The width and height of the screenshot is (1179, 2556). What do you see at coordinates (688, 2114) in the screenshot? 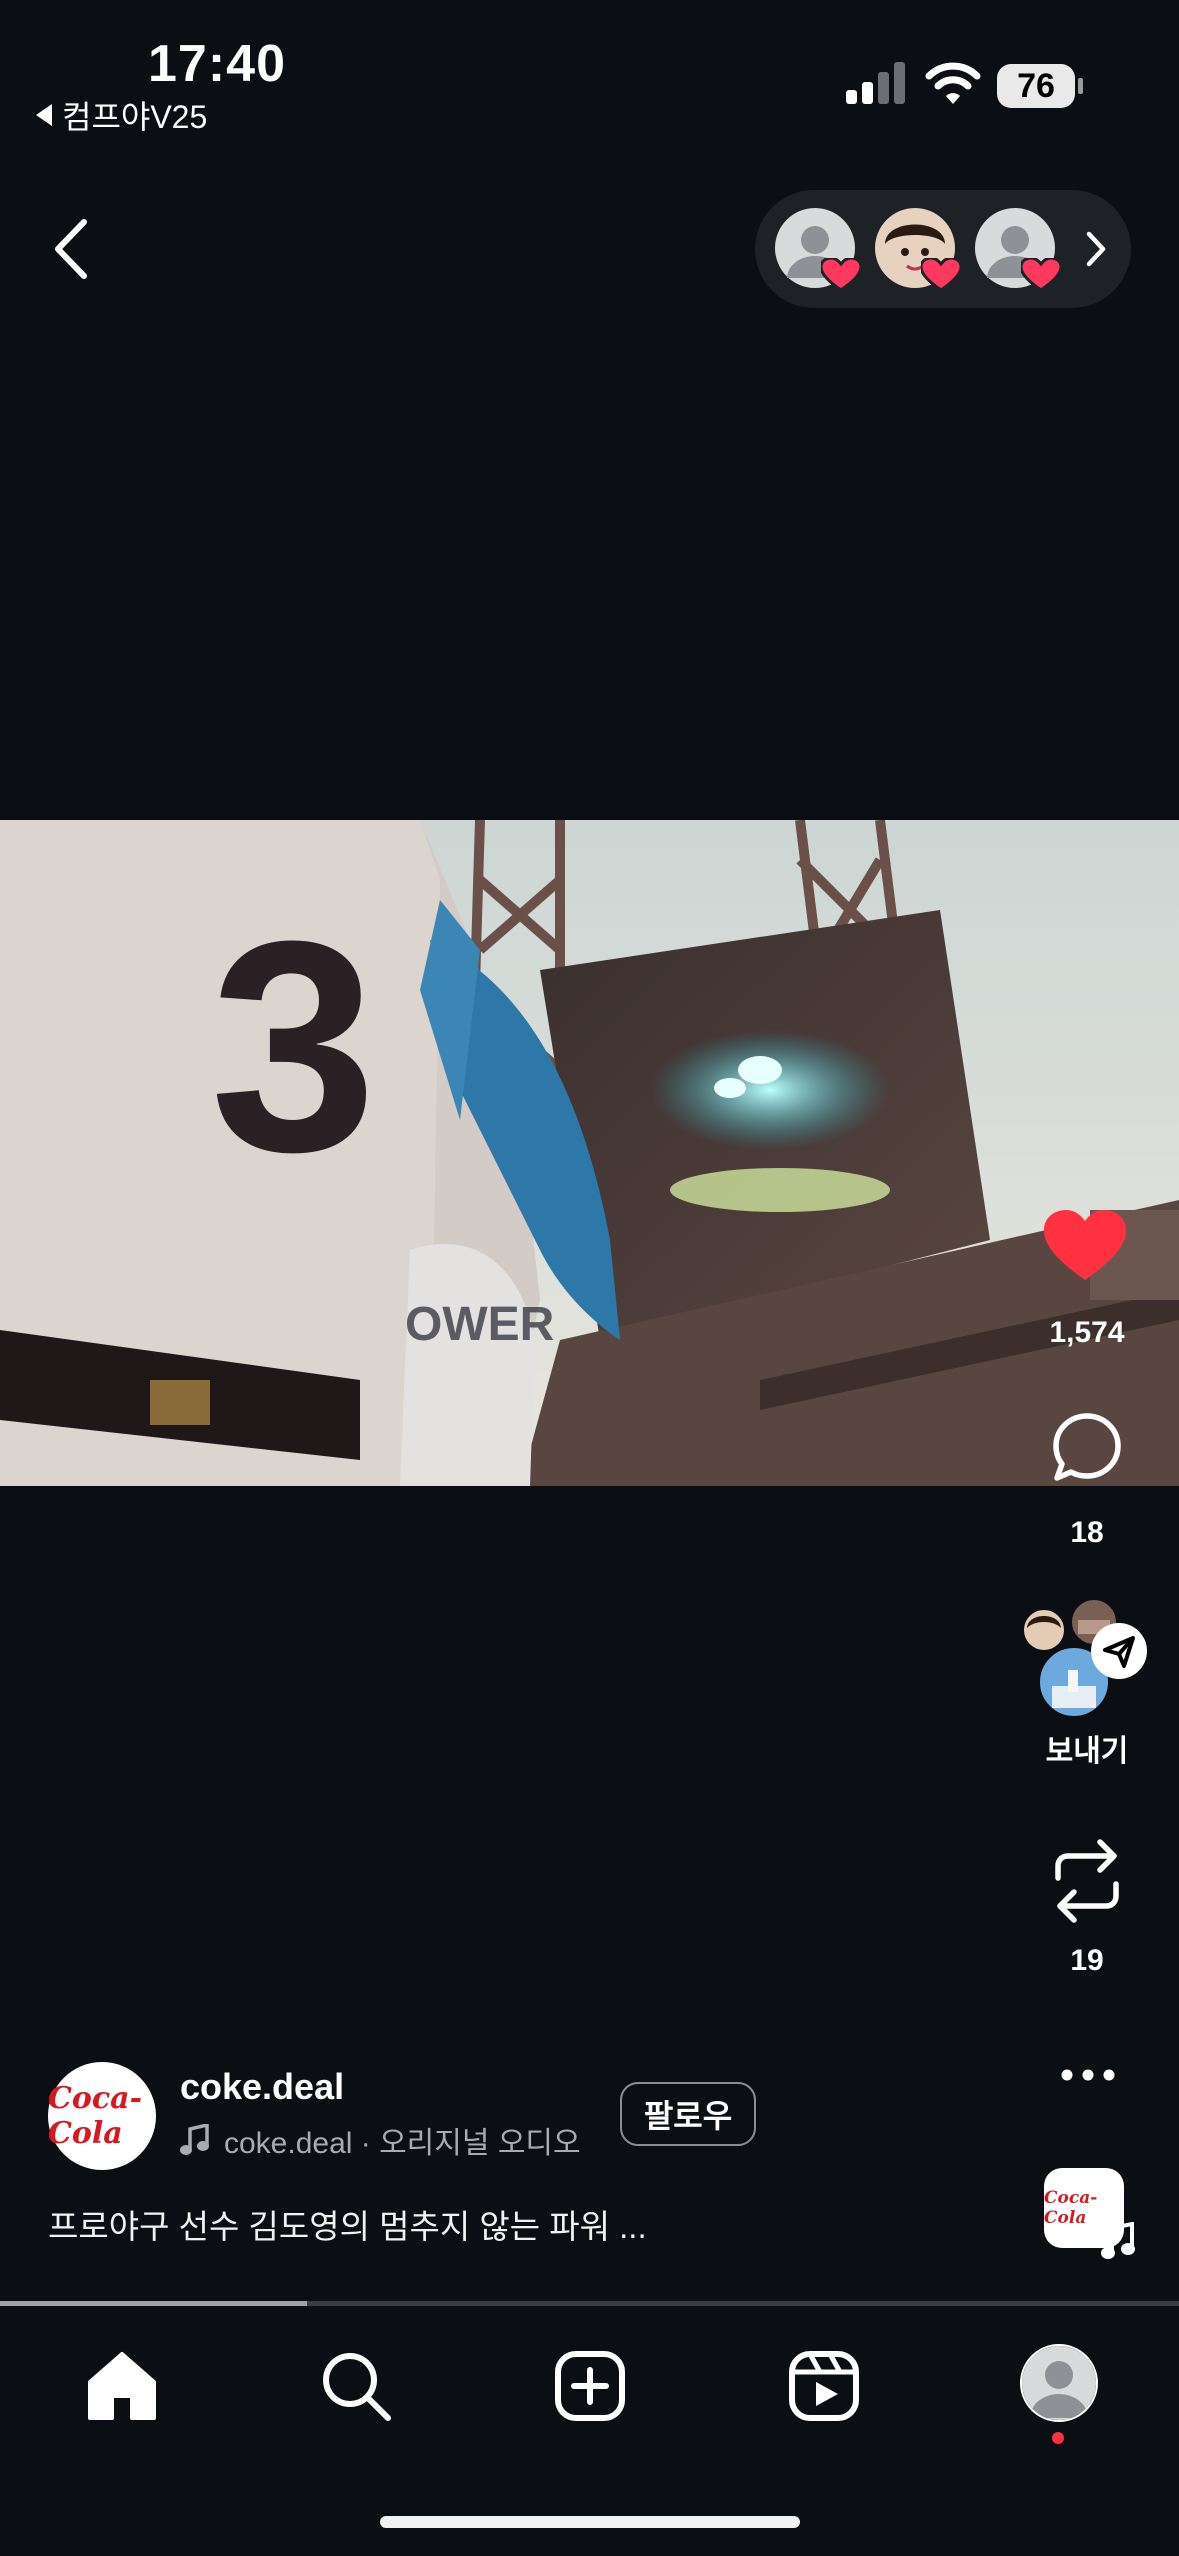
I see `follow-button: 팔로우` at bounding box center [688, 2114].